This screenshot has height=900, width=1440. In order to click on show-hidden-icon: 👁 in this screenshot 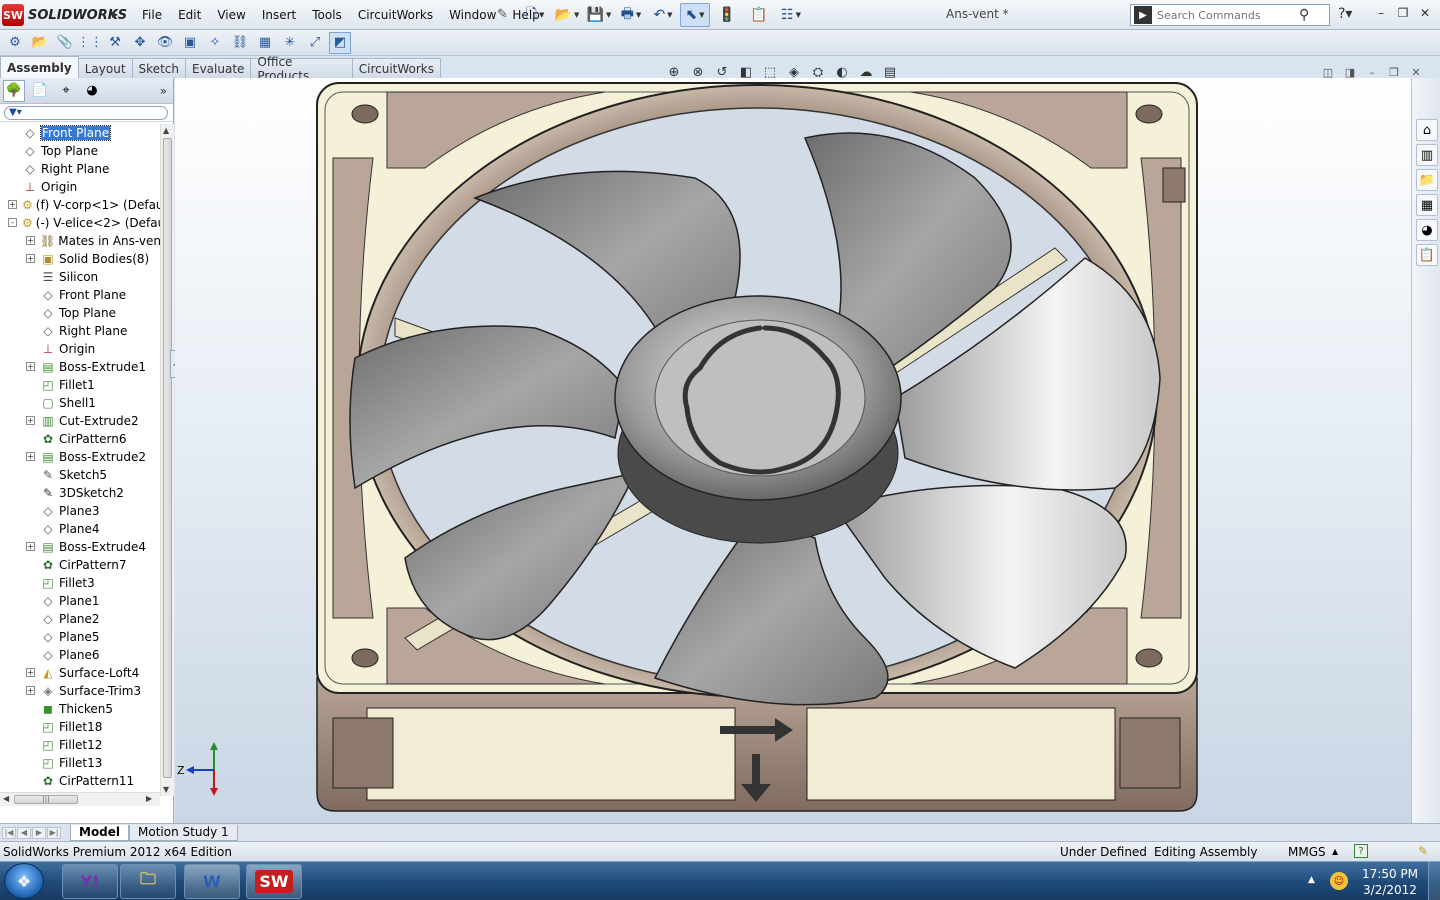, I will do `click(165, 43)`.